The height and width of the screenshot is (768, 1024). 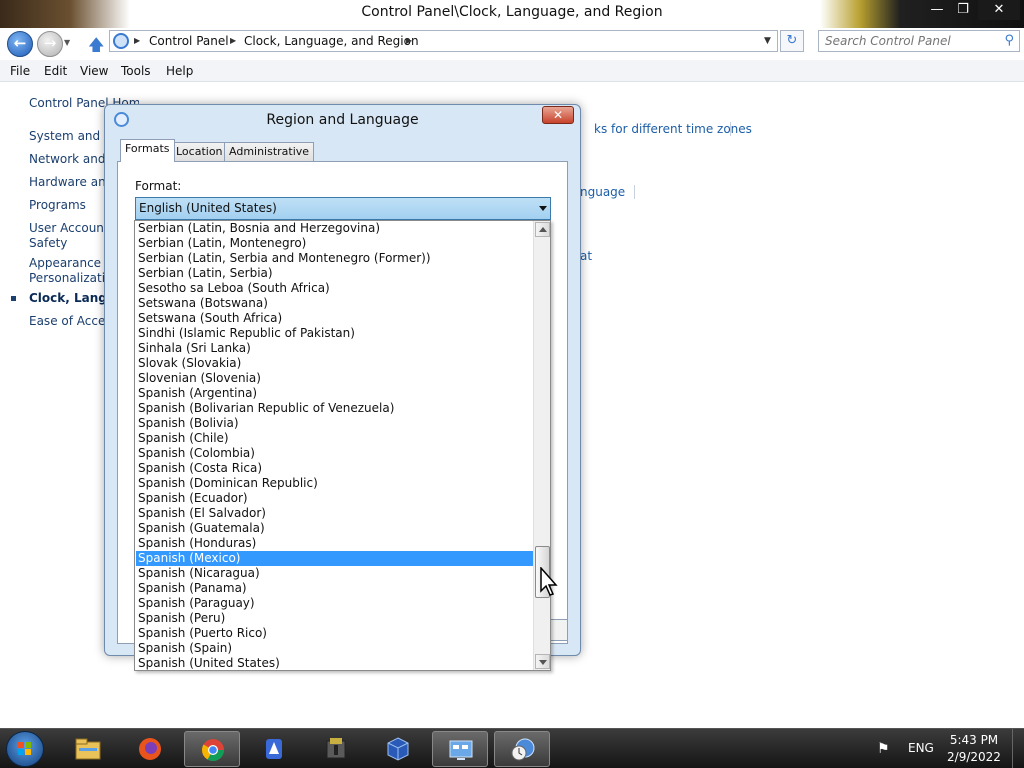 What do you see at coordinates (343, 208) in the screenshot?
I see `format-dropdown: English (United States)` at bounding box center [343, 208].